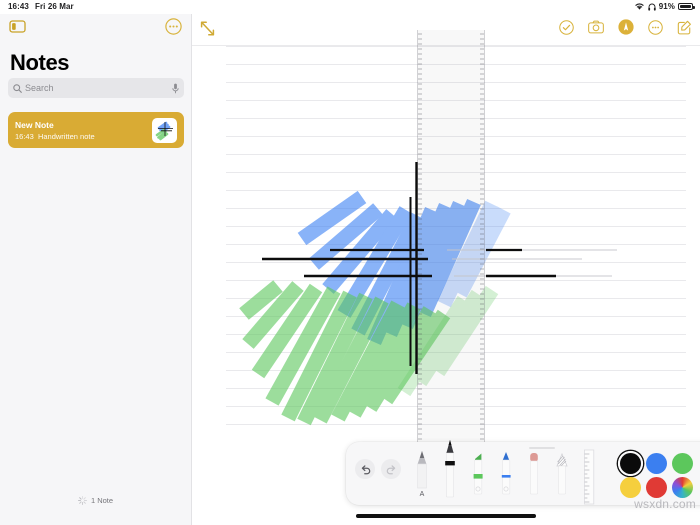 This screenshot has height=525, width=700. I want to click on note-thumbnail, so click(164, 130).